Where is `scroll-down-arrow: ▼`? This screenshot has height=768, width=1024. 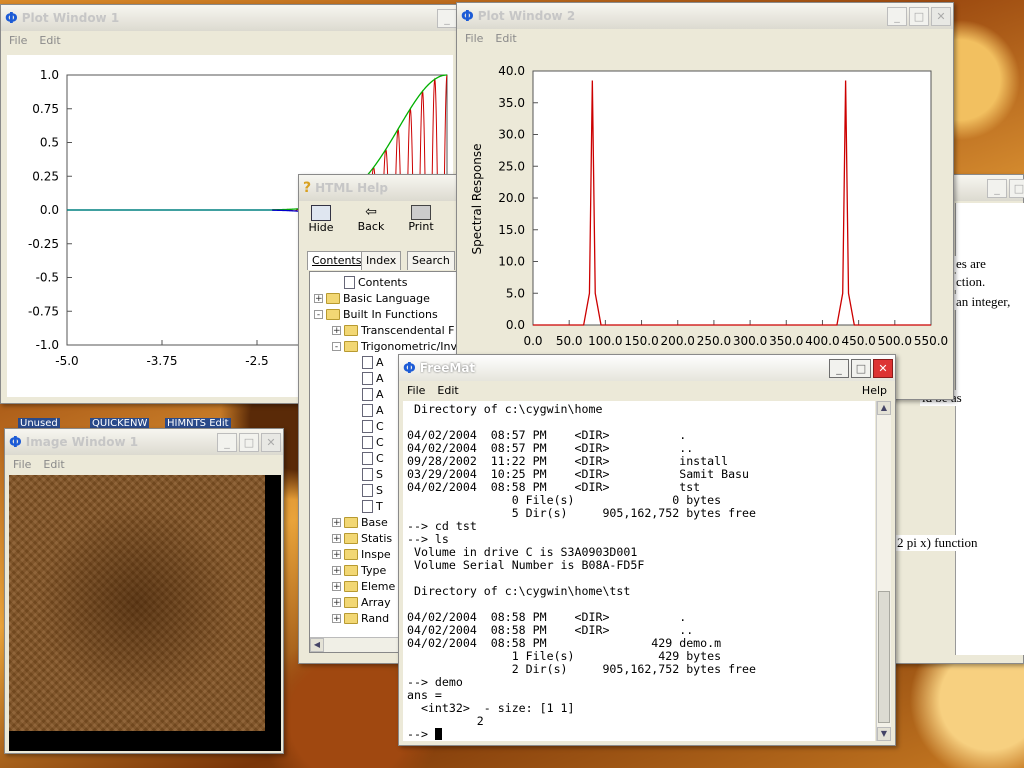
scroll-down-arrow: ▼ is located at coordinates (884, 734).